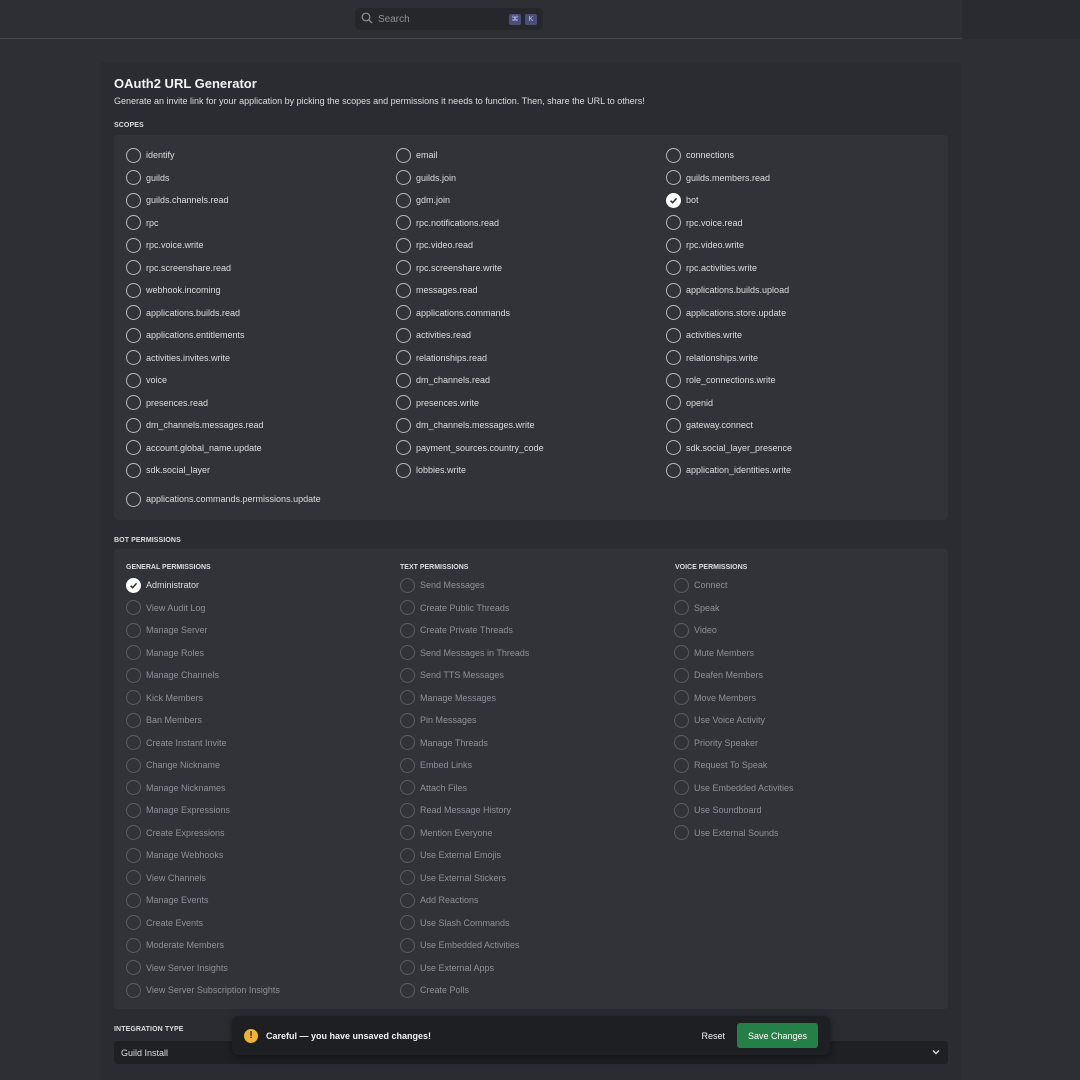 The image size is (1080, 1080). Describe the element at coordinates (465, 425) in the screenshot. I see `scope-dm-channels-messages-write: dm_channels.messages.write` at that location.